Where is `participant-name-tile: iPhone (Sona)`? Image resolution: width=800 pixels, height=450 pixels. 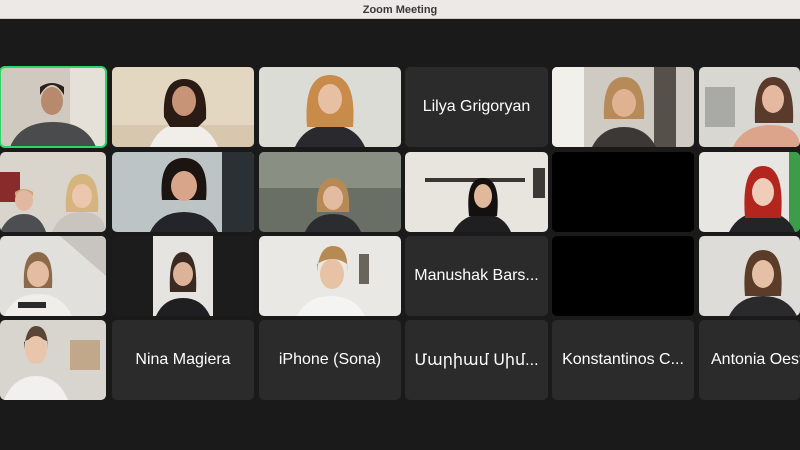
participant-name-tile: iPhone (Sona) is located at coordinates (330, 360).